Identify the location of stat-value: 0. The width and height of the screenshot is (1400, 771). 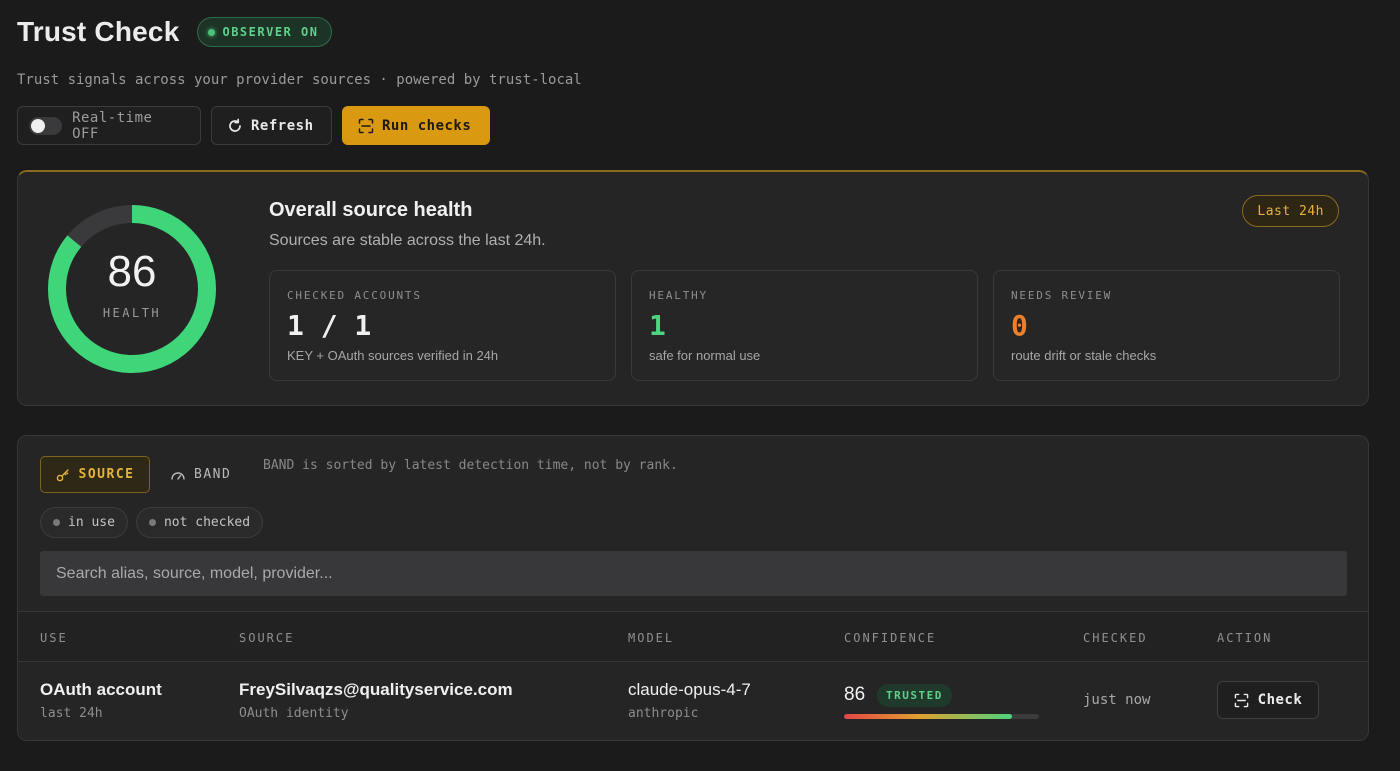
(1019, 325).